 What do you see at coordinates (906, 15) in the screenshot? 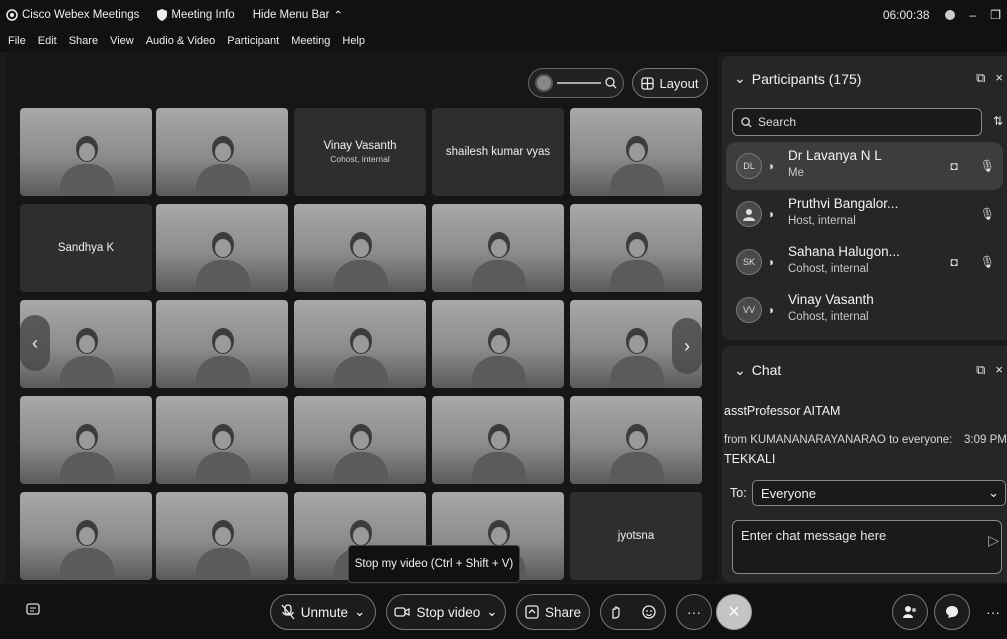
I see `meeting-timer: 06:00:38` at bounding box center [906, 15].